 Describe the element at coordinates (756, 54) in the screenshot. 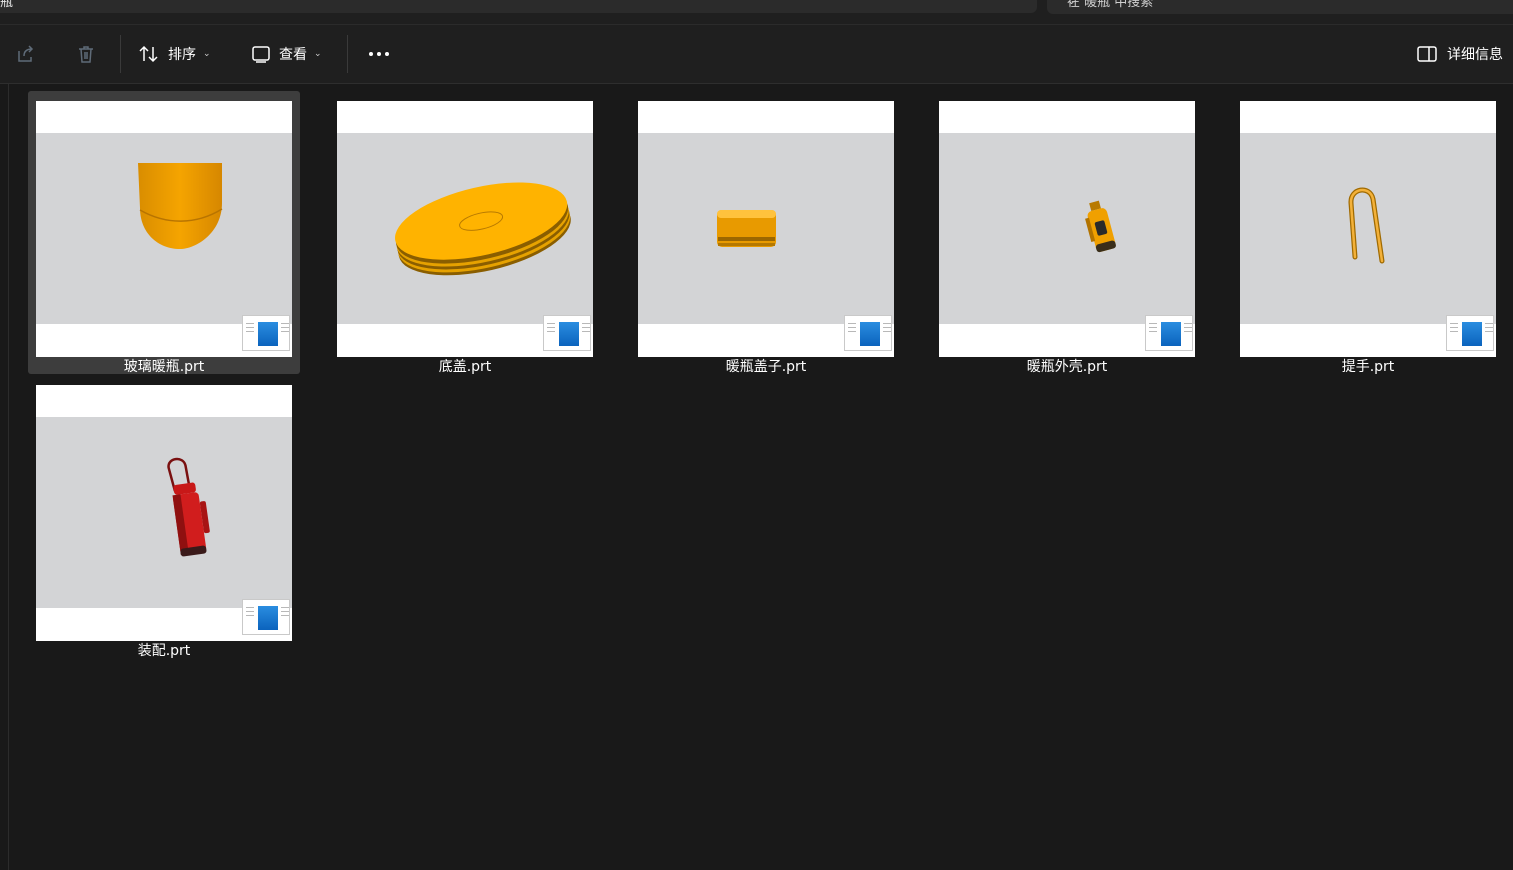

I see `command-bar: 排序 ⌄ 查看 ⌄ 详细信息` at that location.